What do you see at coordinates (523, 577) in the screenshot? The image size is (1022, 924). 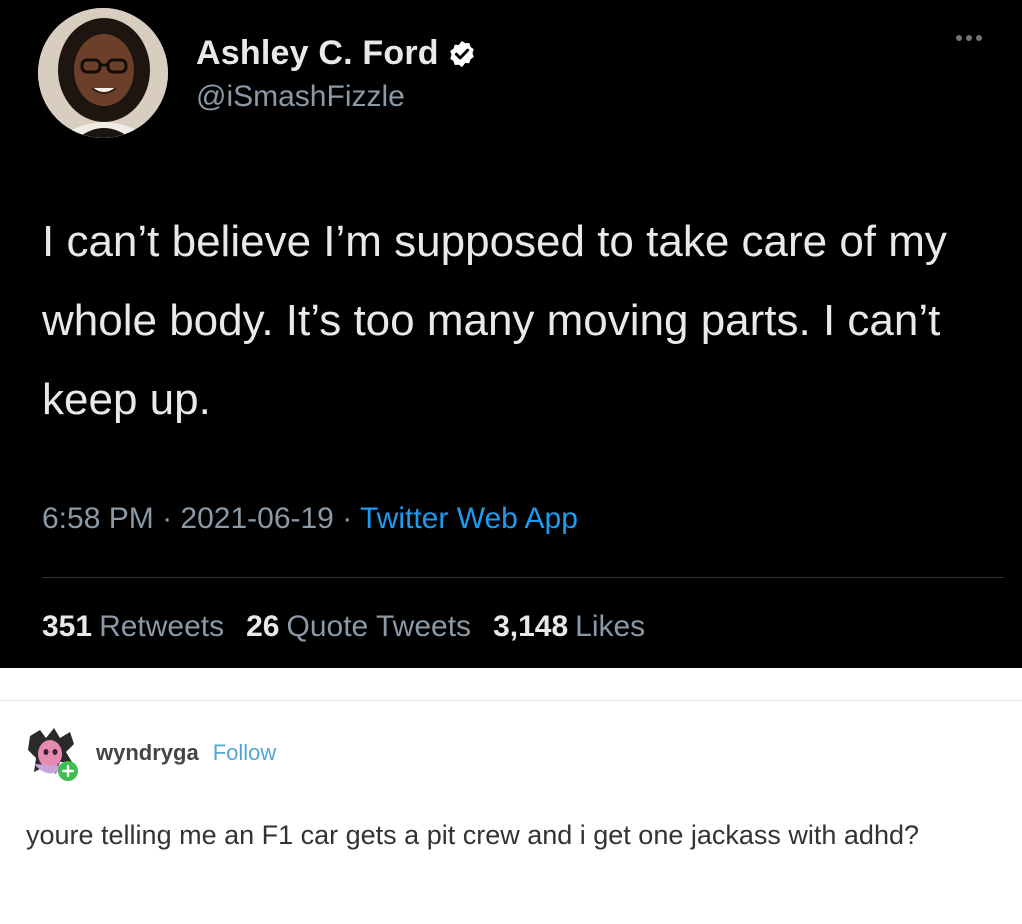 I see `stats-divider` at bounding box center [523, 577].